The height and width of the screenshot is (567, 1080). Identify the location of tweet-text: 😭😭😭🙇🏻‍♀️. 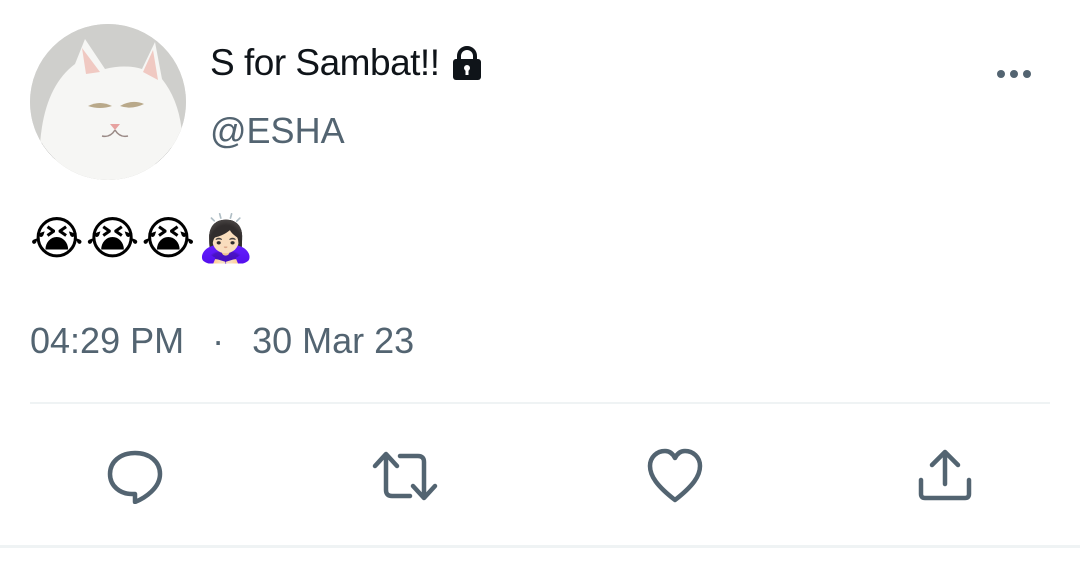
(143, 238).